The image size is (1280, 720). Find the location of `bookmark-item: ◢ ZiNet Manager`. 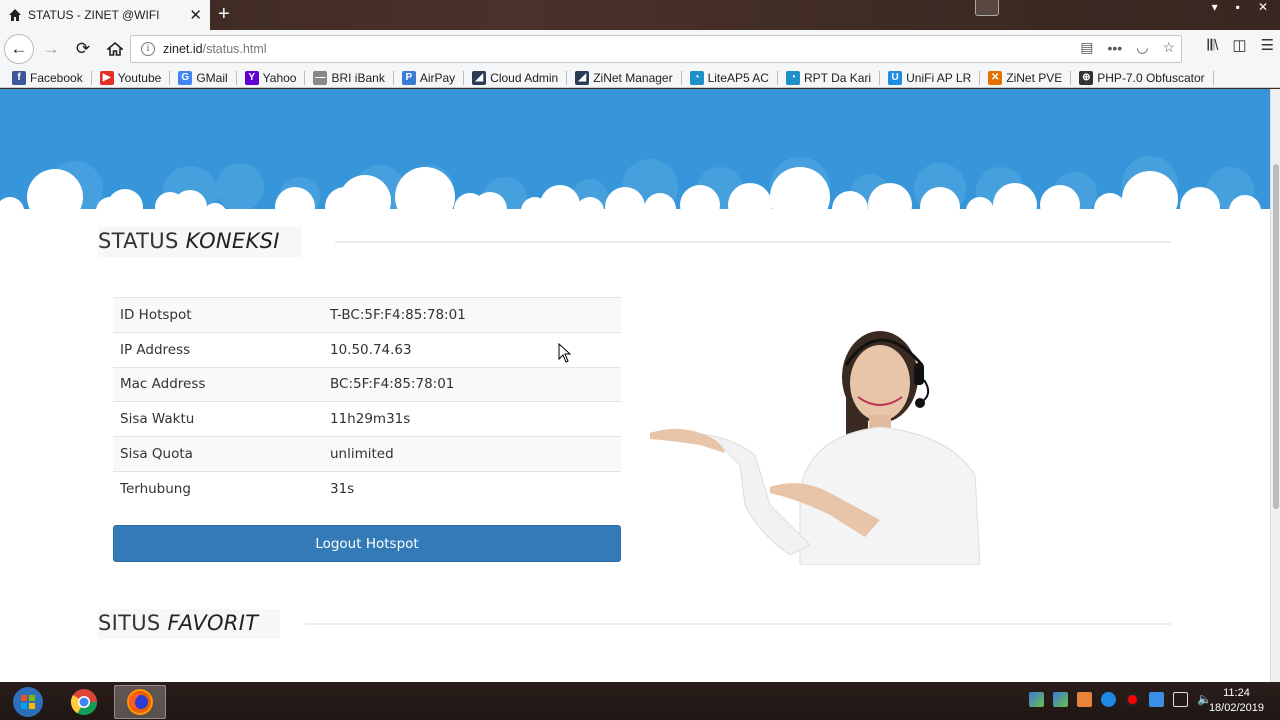

bookmark-item: ◢ ZiNet Manager is located at coordinates (624, 77).